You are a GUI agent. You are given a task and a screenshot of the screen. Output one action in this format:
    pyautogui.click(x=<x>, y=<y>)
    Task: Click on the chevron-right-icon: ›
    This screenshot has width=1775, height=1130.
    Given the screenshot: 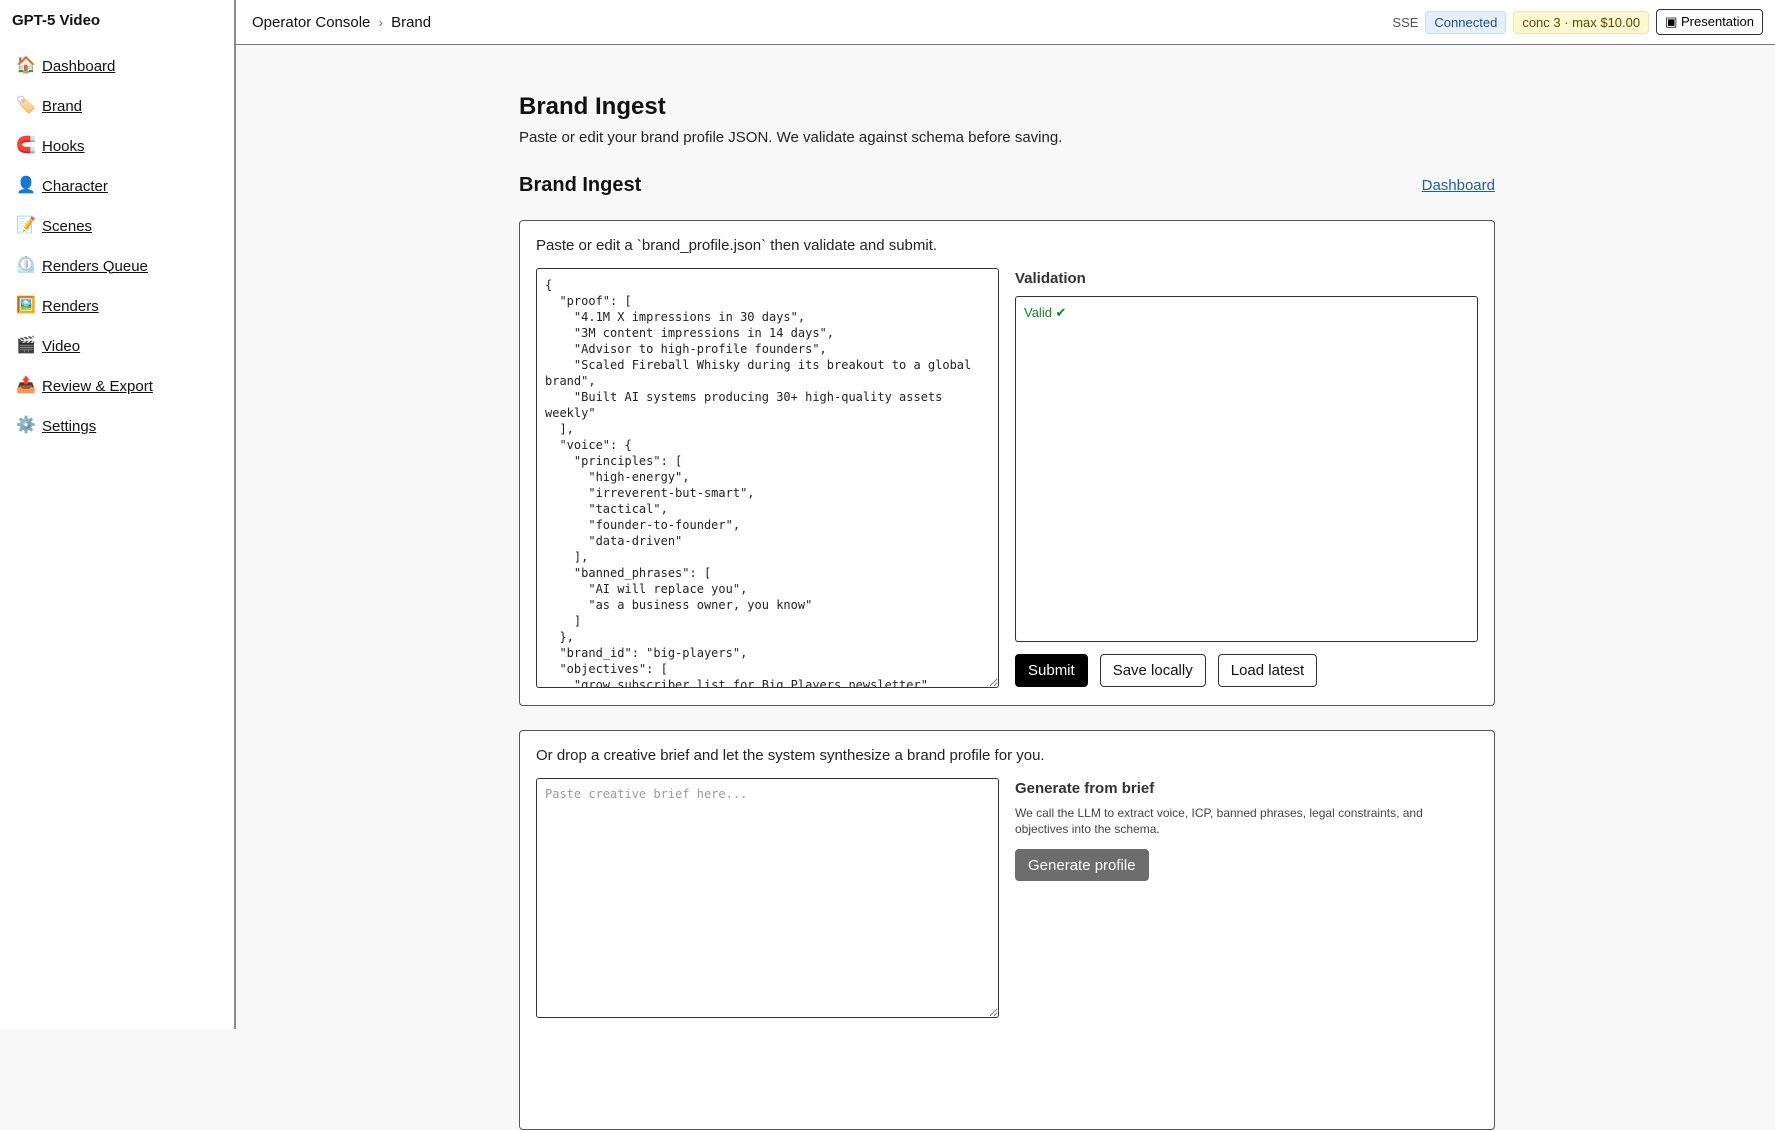 What is the action you would take?
    pyautogui.click(x=381, y=22)
    